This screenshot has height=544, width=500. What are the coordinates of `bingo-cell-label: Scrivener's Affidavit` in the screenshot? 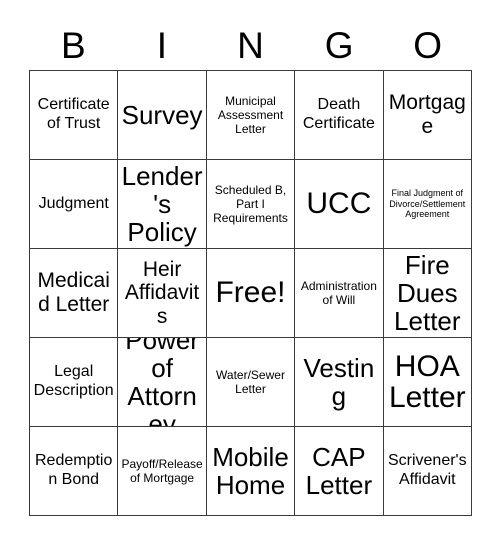 It's located at (427, 470).